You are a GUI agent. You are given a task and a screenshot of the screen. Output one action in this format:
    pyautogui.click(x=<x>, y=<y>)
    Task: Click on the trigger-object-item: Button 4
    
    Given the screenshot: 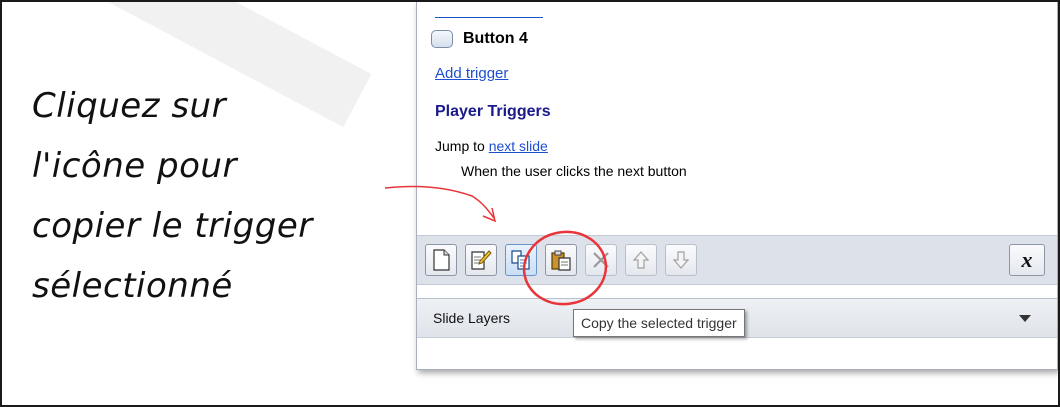 What is the action you would take?
    pyautogui.click(x=479, y=39)
    